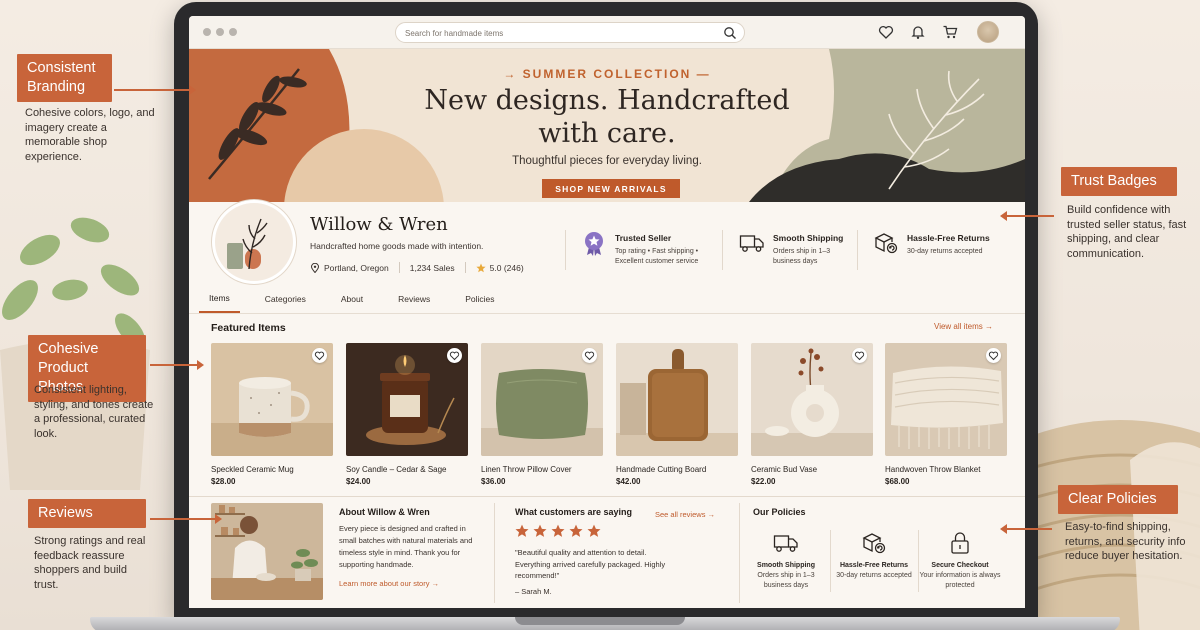 This screenshot has height=630, width=1200. Describe the element at coordinates (960, 543) in the screenshot. I see `lock-icon` at that location.